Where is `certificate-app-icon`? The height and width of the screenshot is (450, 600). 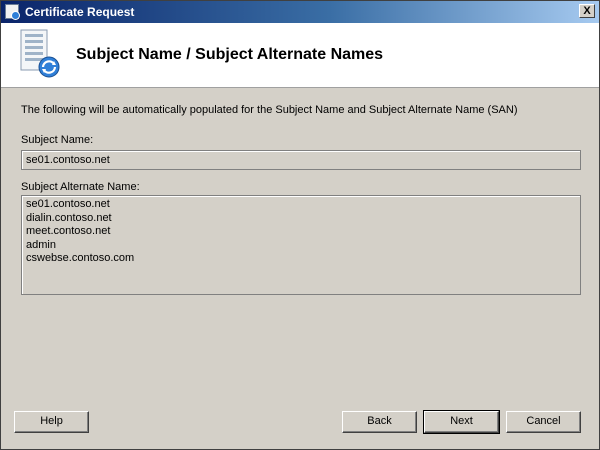 certificate-app-icon is located at coordinates (12, 12).